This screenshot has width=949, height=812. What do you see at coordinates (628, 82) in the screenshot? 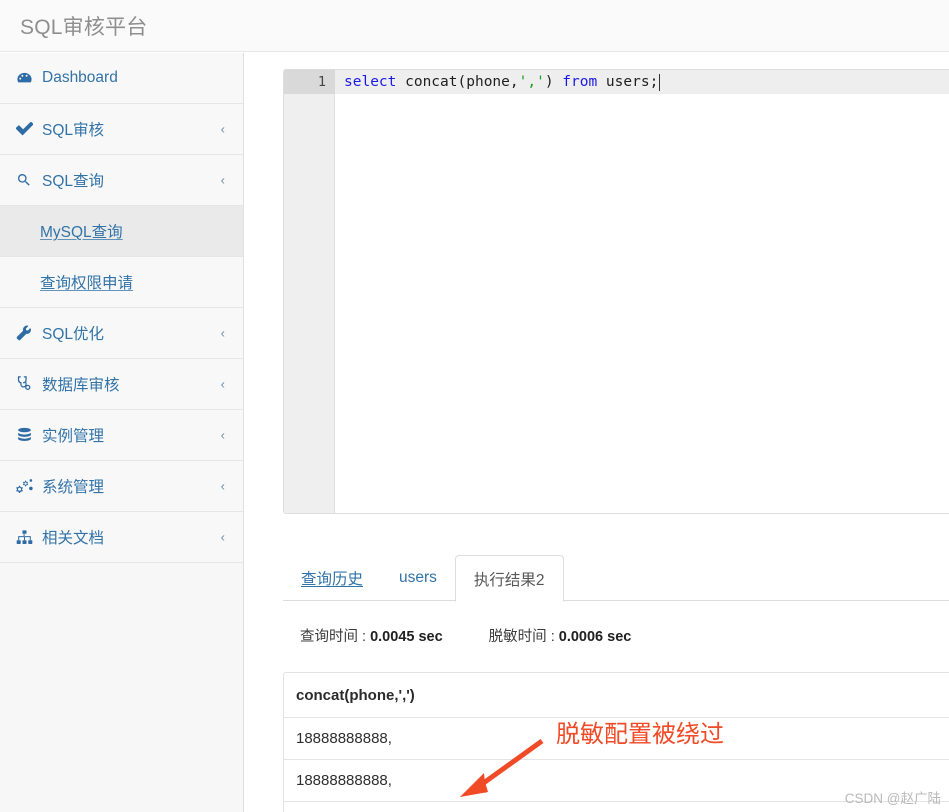
I see `sql-text-3: users;` at bounding box center [628, 82].